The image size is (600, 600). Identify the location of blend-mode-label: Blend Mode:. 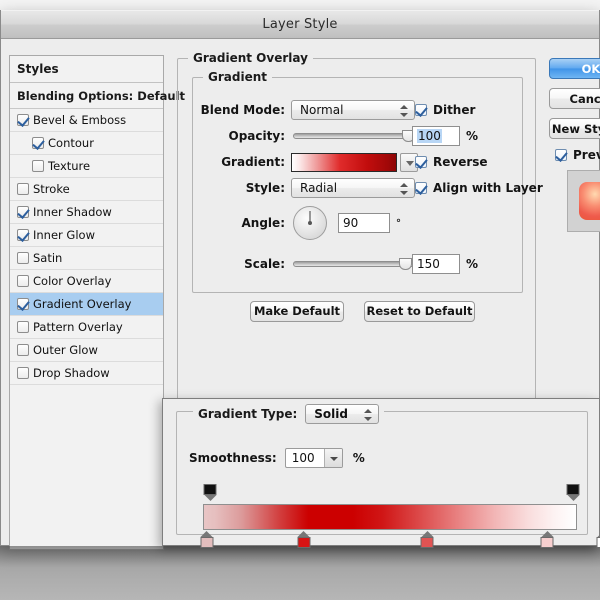
(242, 110).